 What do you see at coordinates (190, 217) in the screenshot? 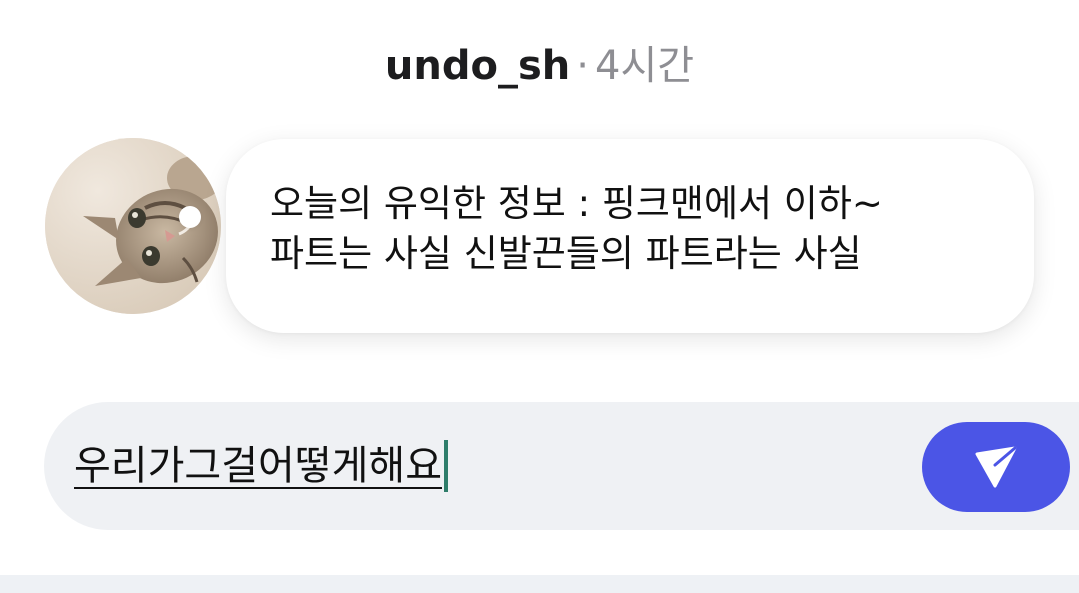
I see `bubble-tail` at bounding box center [190, 217].